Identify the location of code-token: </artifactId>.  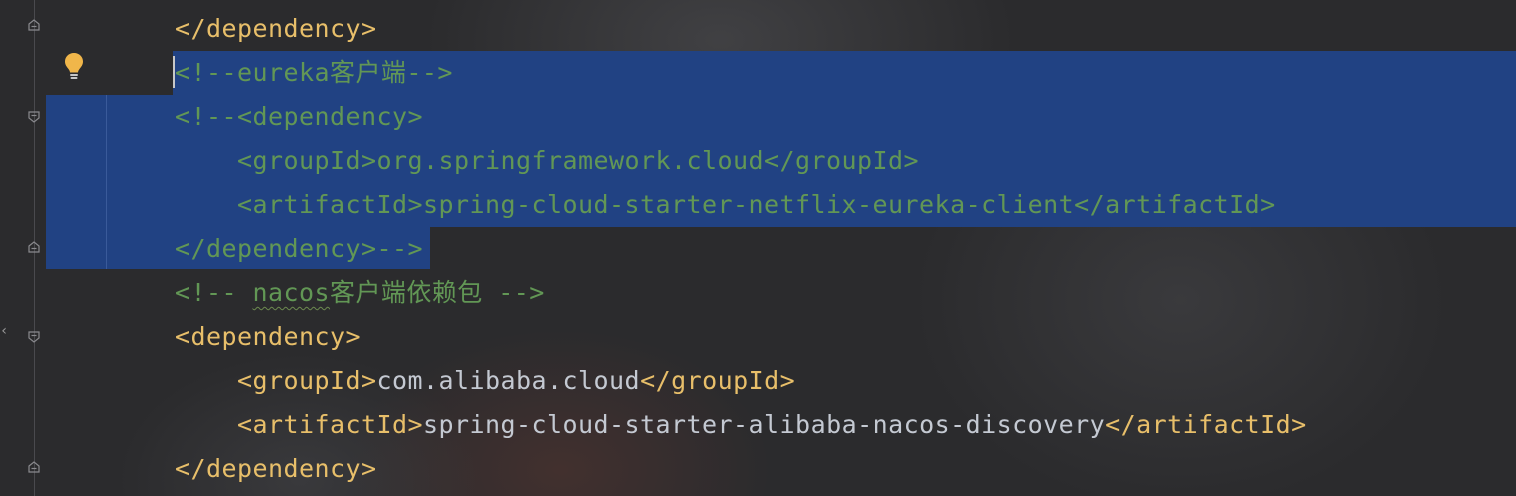
(1206, 424).